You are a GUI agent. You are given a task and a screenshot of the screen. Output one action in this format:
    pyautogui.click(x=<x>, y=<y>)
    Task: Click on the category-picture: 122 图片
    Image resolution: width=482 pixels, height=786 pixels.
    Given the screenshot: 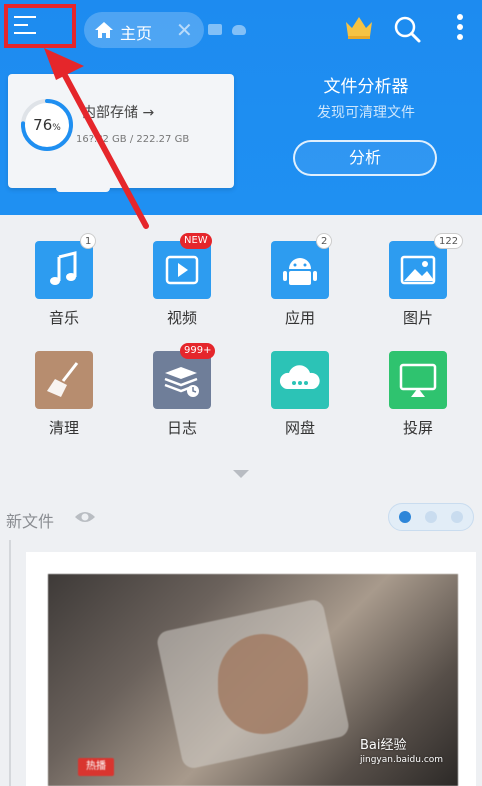 What is the action you would take?
    pyautogui.click(x=418, y=287)
    